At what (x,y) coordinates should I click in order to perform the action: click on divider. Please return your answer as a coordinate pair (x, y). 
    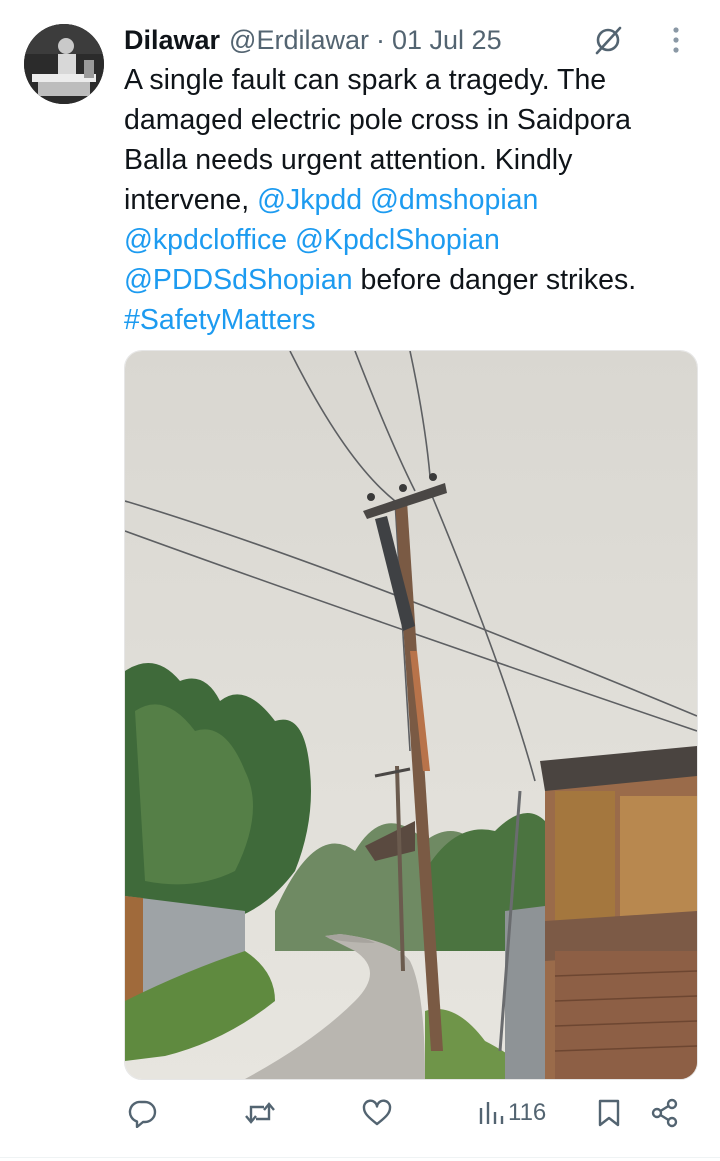
    Looking at the image, I should click on (360, 1157).